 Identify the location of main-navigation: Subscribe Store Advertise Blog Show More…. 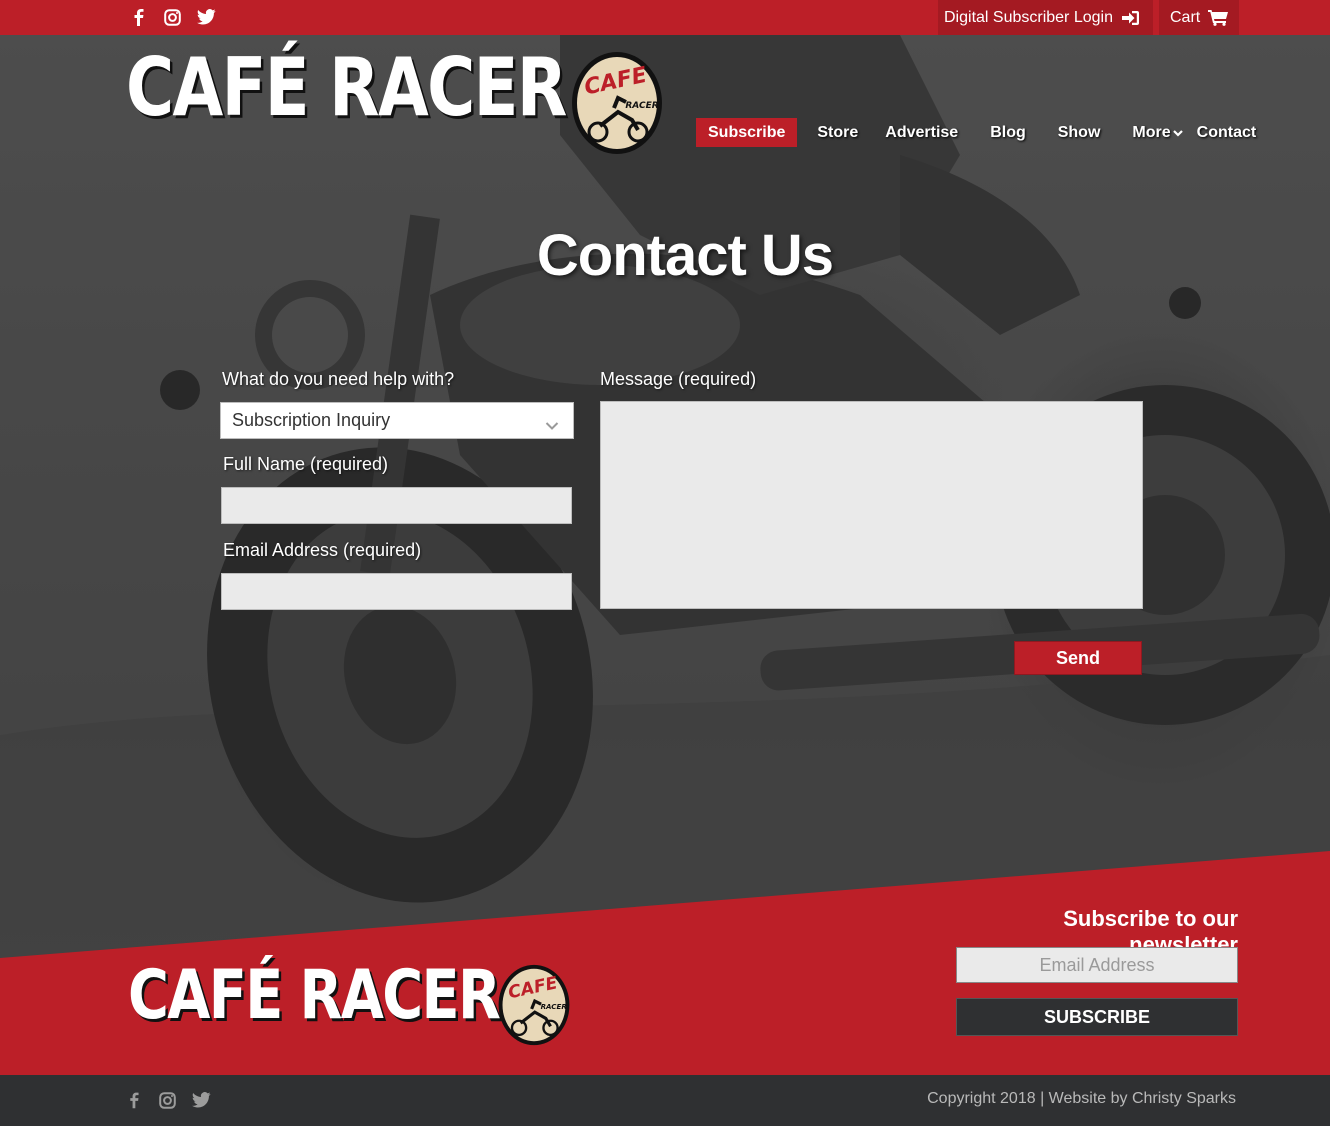
(976, 132).